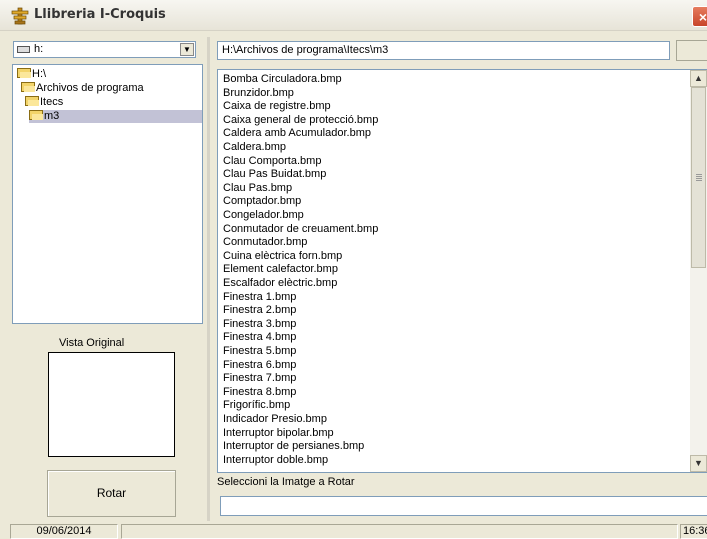 The height and width of the screenshot is (539, 707). What do you see at coordinates (265, 242) in the screenshot?
I see `file-list-item: Conmutador.bmp` at bounding box center [265, 242].